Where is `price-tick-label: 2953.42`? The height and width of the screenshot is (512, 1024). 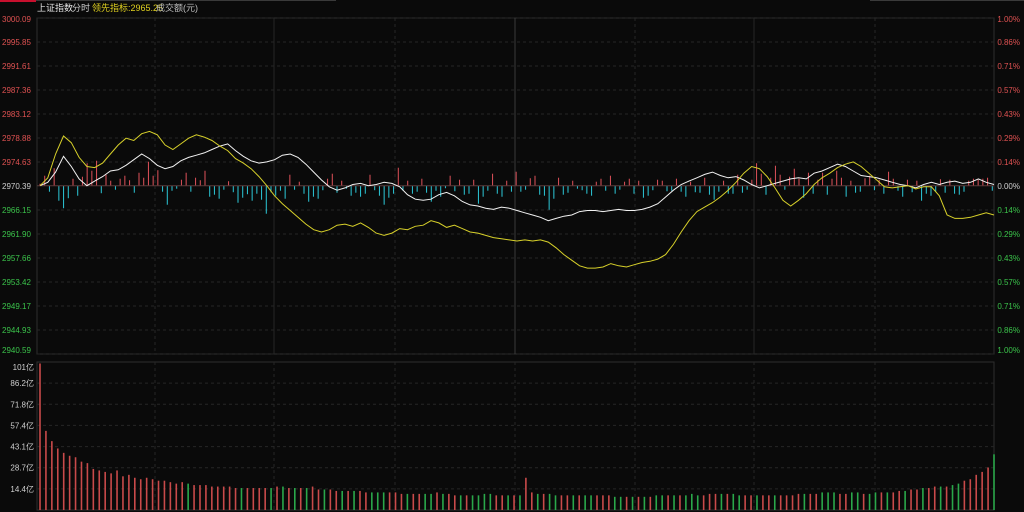
price-tick-label: 2953.42 is located at coordinates (16, 282).